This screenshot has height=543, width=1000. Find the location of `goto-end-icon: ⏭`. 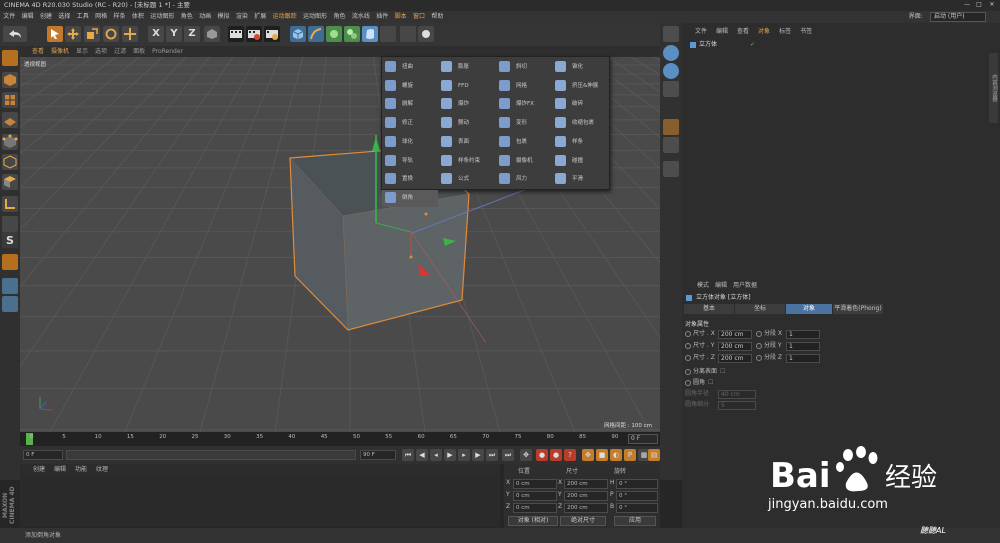

goto-end-icon: ⏭ is located at coordinates (492, 455).